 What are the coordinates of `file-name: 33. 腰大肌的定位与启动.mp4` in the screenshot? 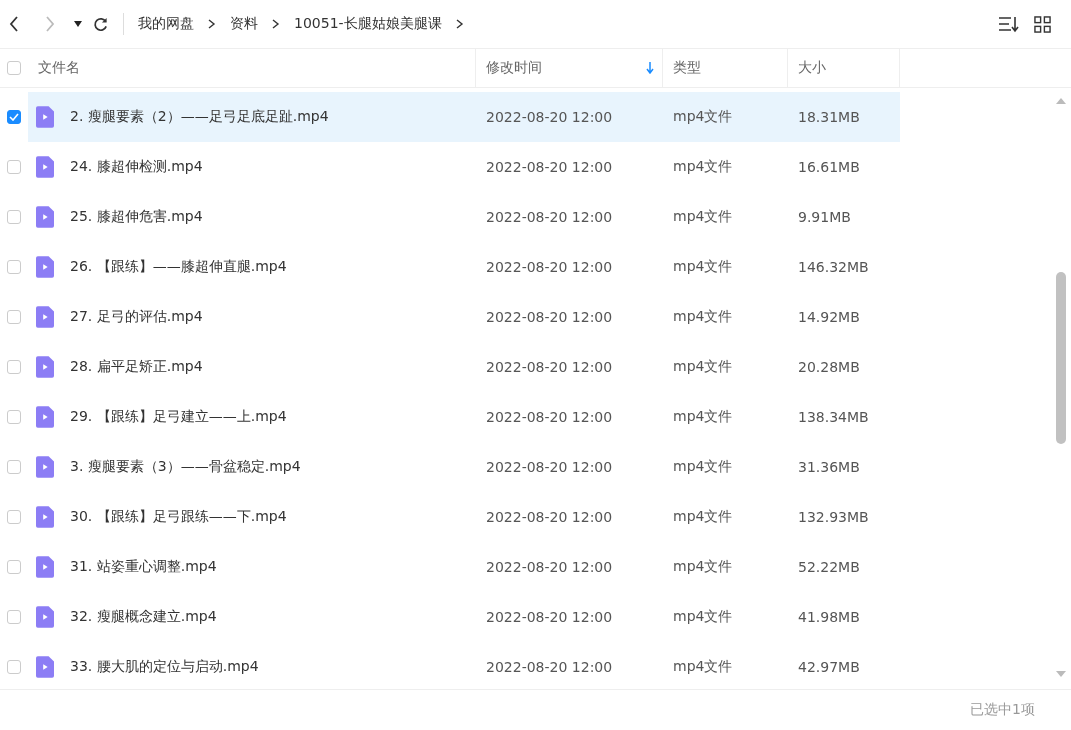 It's located at (164, 667).